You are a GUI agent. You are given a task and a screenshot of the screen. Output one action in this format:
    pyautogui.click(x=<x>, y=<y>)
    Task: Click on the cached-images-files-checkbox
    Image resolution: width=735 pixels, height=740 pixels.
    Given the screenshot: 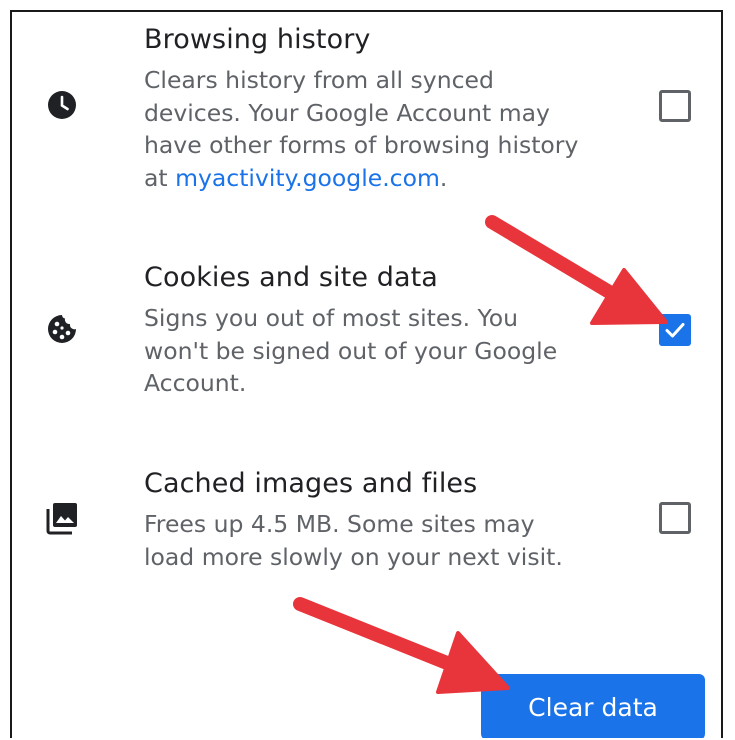 What is the action you would take?
    pyautogui.click(x=675, y=518)
    